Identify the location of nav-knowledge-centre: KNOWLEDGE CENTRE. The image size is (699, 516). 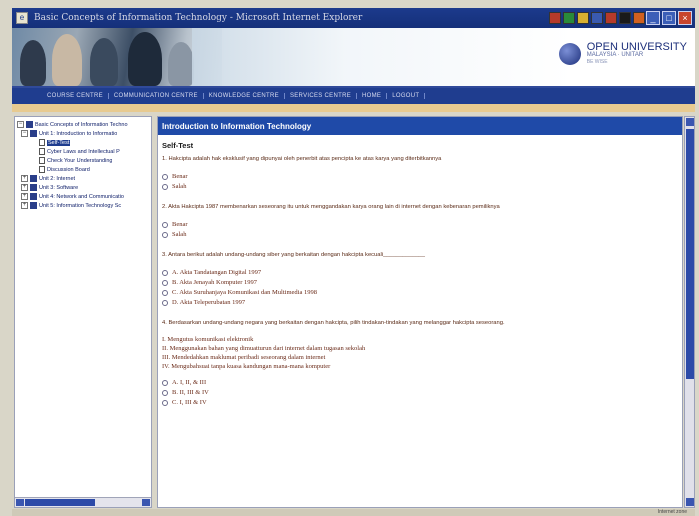
(244, 96).